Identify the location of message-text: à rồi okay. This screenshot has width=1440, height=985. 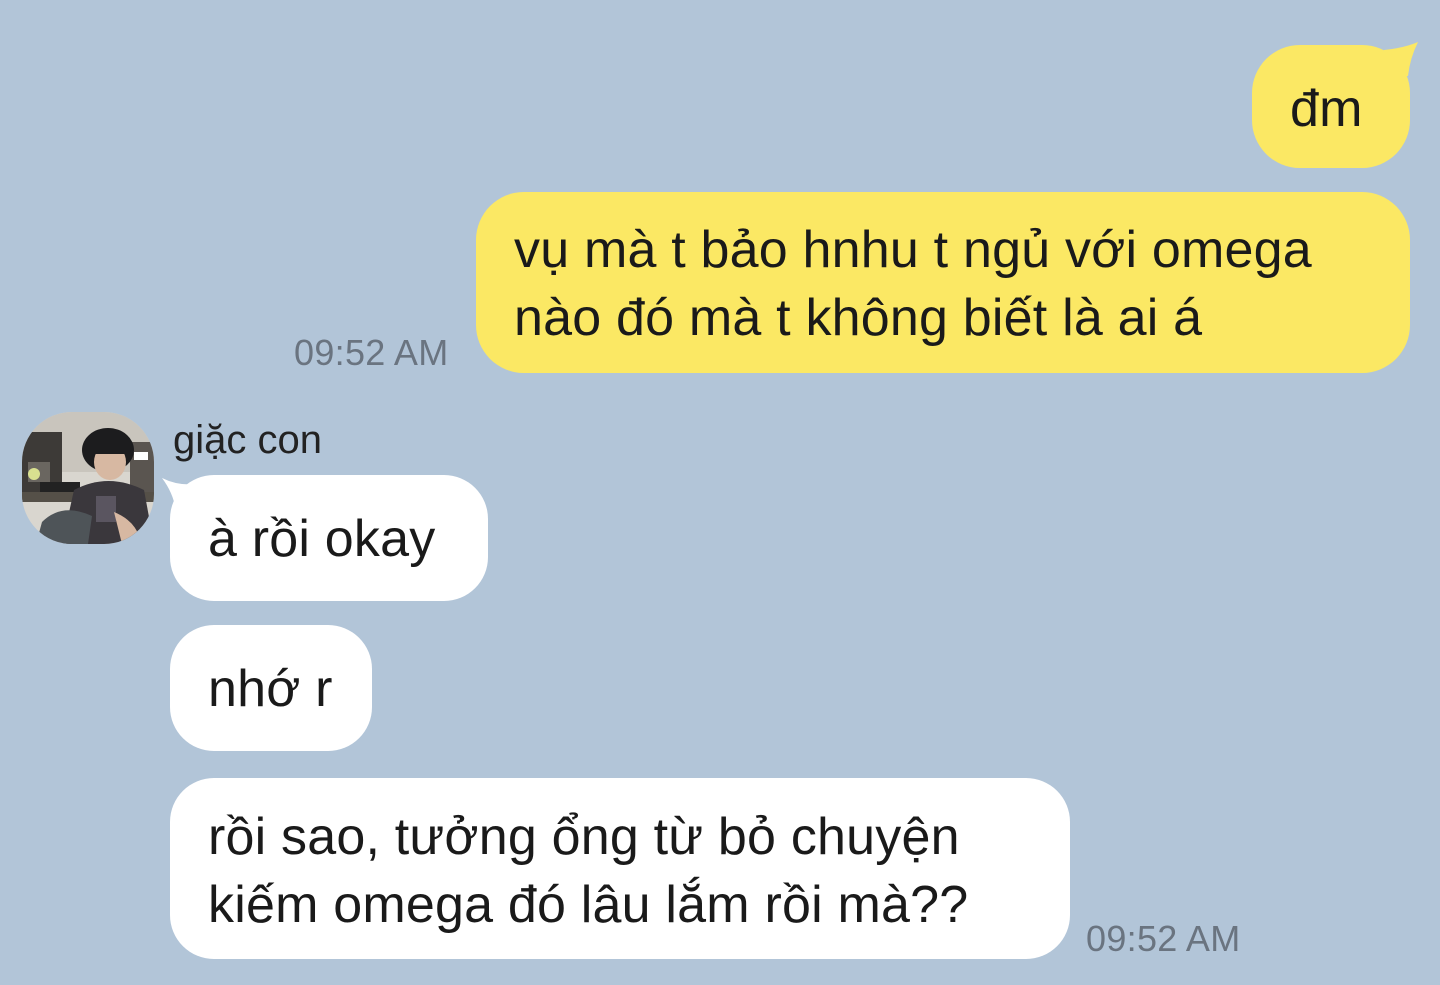
(322, 539).